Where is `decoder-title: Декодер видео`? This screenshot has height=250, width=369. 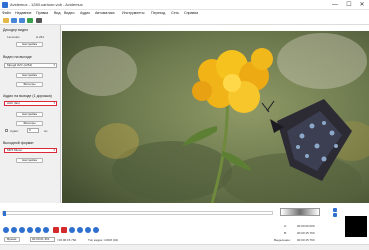
decoder-title: Декодер видео is located at coordinates (16, 30).